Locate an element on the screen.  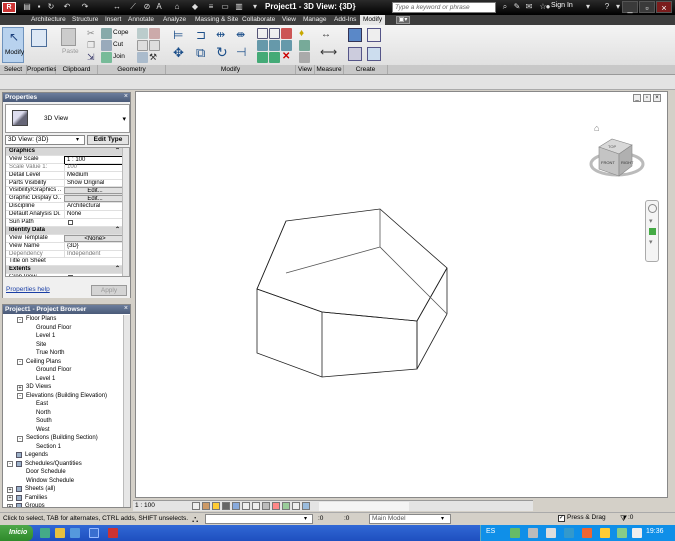
remove-paint-icon is located at coordinates (154, 45).